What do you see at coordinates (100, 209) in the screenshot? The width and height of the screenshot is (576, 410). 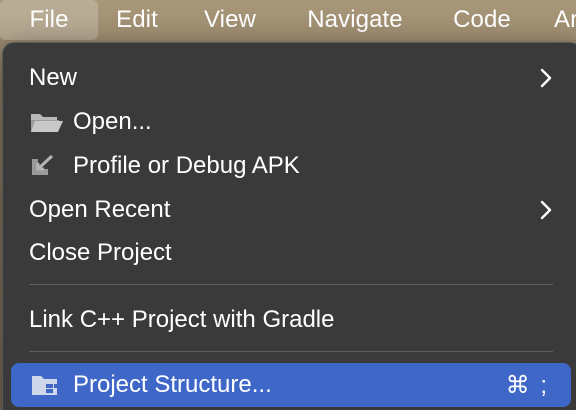 I see `menu-item-open-recent-label: Open Recent` at bounding box center [100, 209].